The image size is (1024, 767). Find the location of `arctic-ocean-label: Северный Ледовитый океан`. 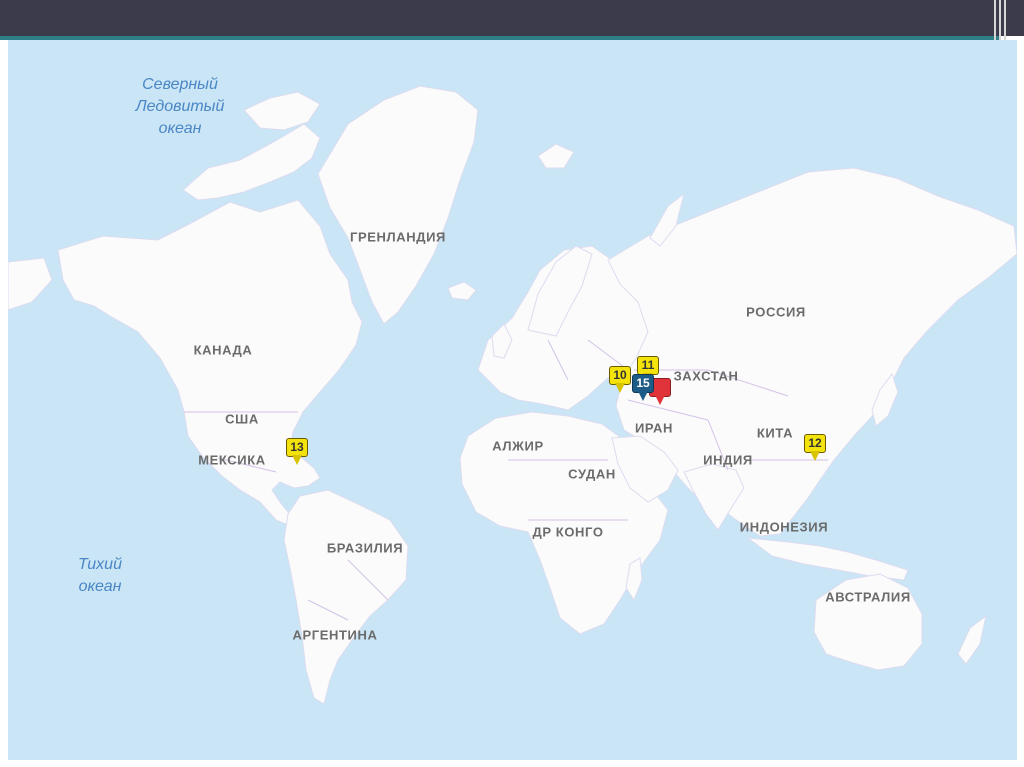

arctic-ocean-label: Северный Ледовитый океан is located at coordinates (180, 106).